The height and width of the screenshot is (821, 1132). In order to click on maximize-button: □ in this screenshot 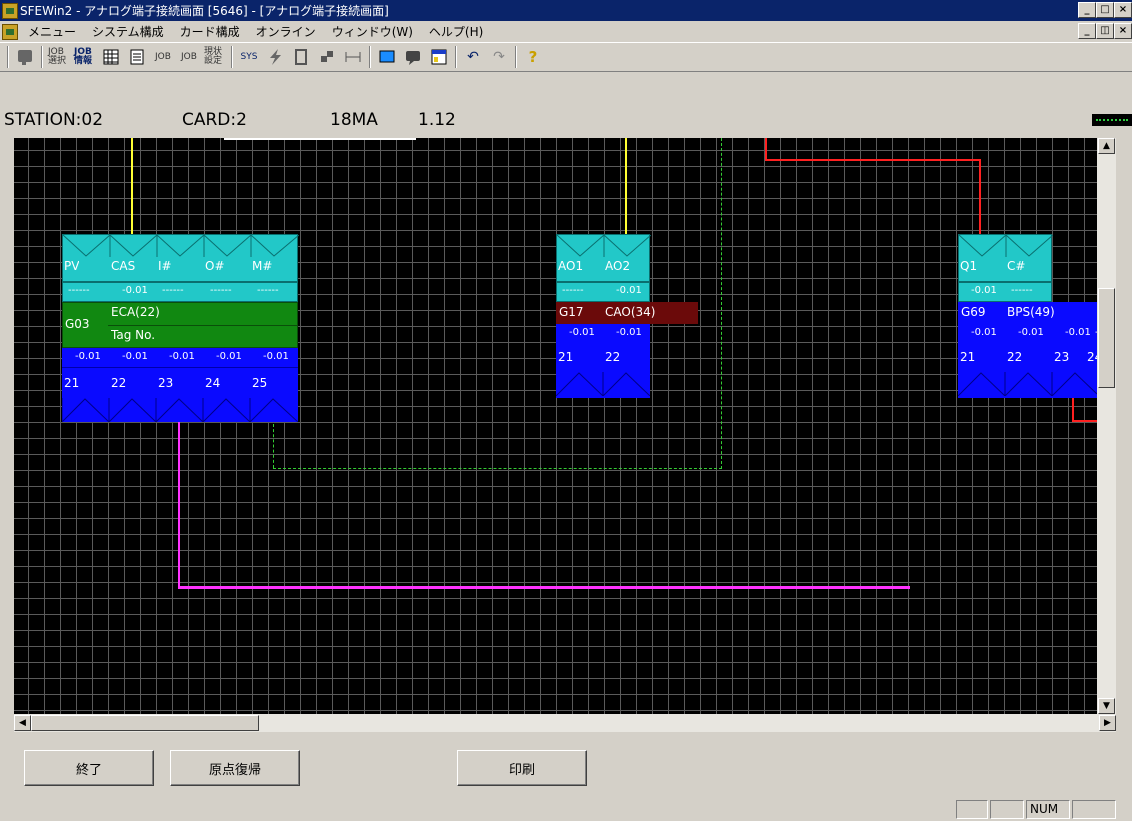, I will do `click(1105, 10)`.